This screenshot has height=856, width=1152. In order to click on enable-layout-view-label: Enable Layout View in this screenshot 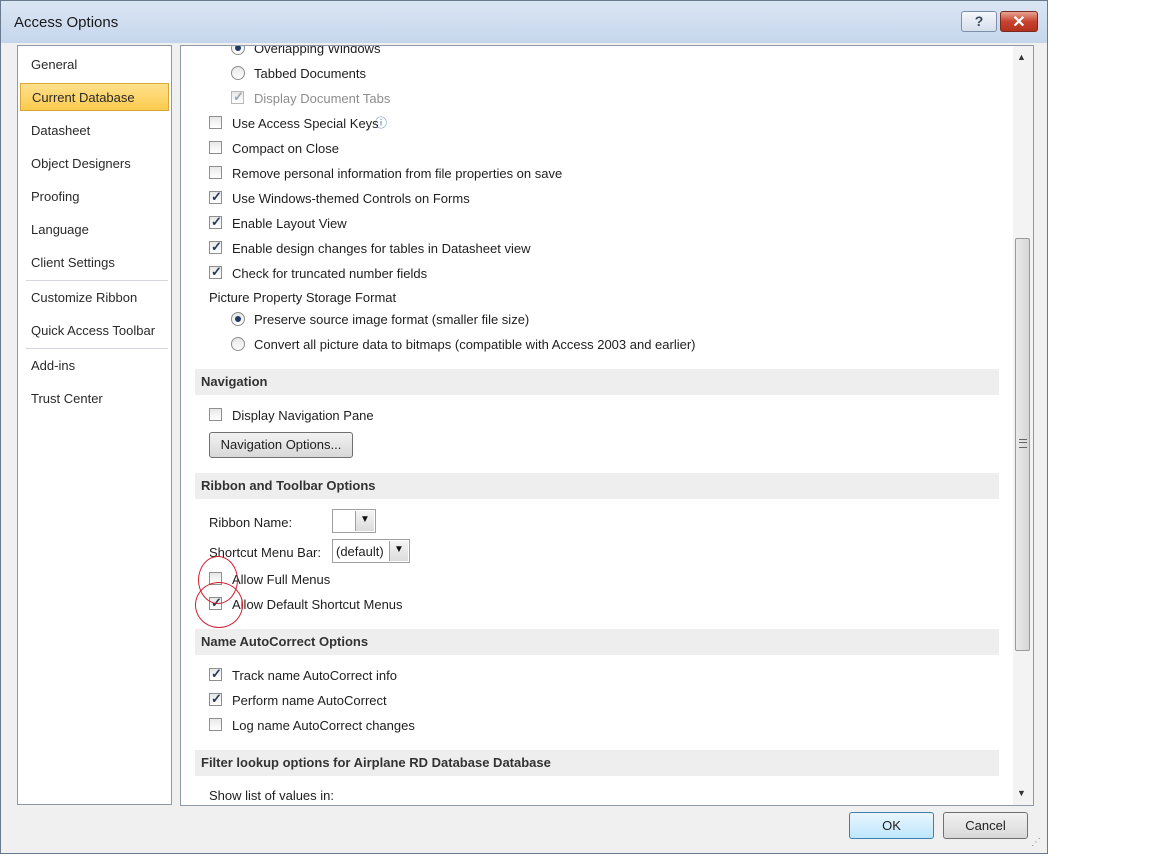, I will do `click(289, 223)`.